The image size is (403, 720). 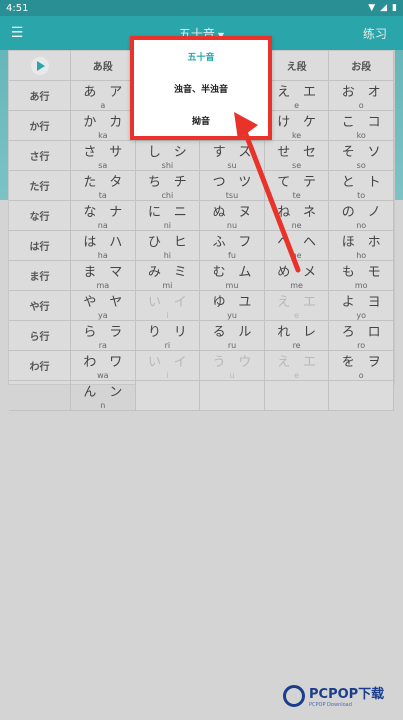 I want to click on kana-cell: にニ ni, so click(x=168, y=216).